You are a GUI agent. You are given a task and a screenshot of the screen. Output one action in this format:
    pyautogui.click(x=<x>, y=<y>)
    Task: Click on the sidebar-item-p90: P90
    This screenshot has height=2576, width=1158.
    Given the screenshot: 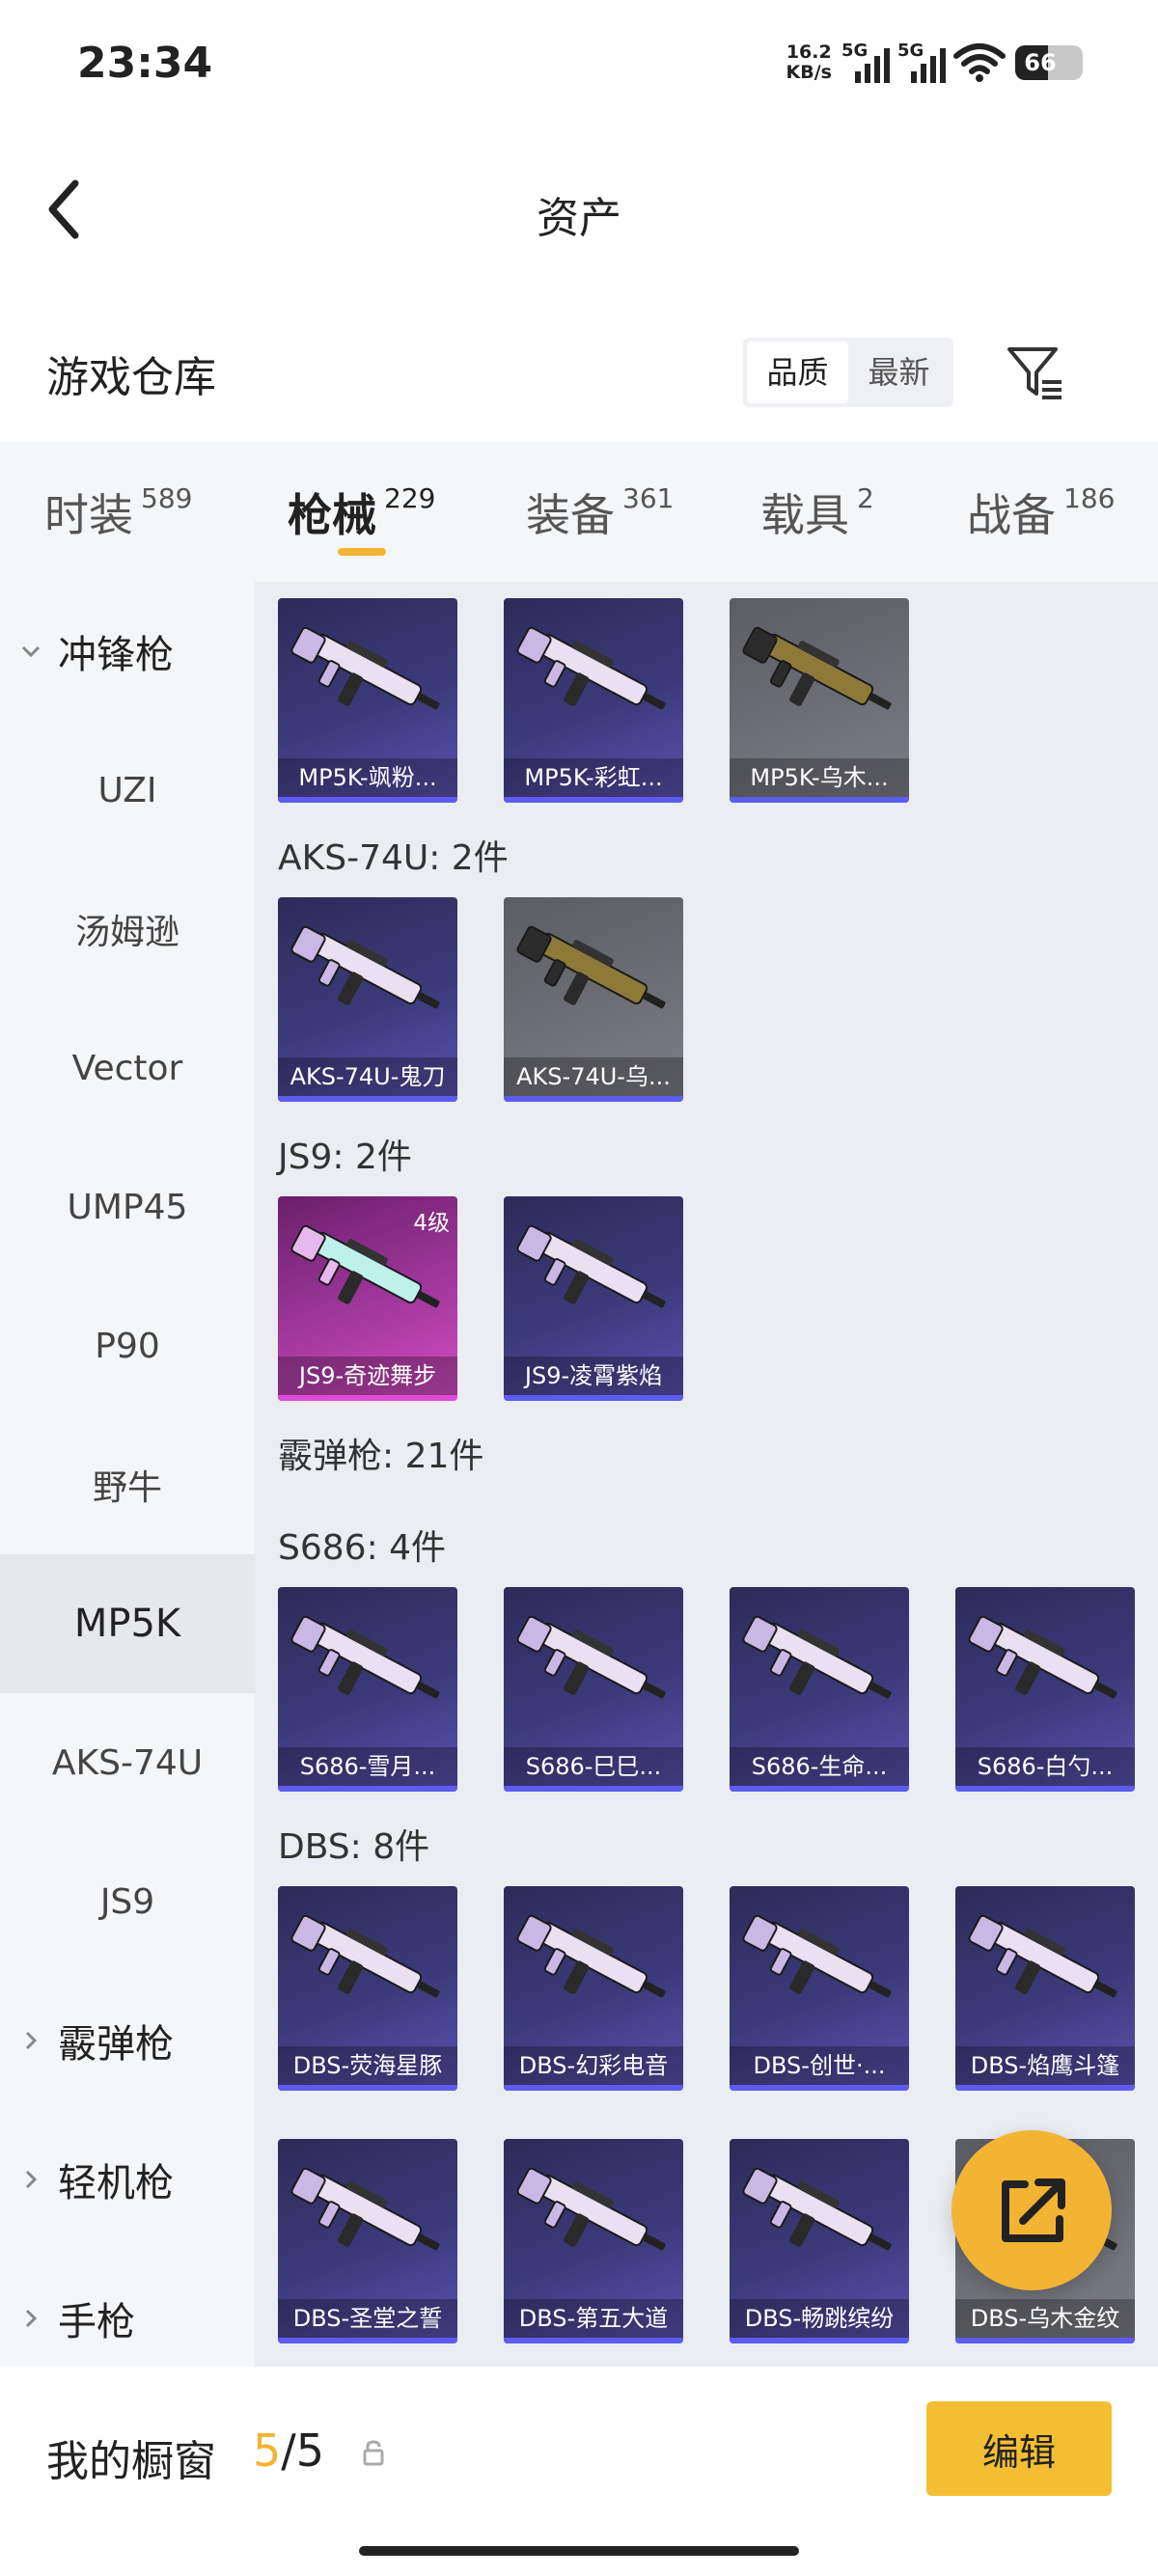 What is the action you would take?
    pyautogui.click(x=127, y=1346)
    